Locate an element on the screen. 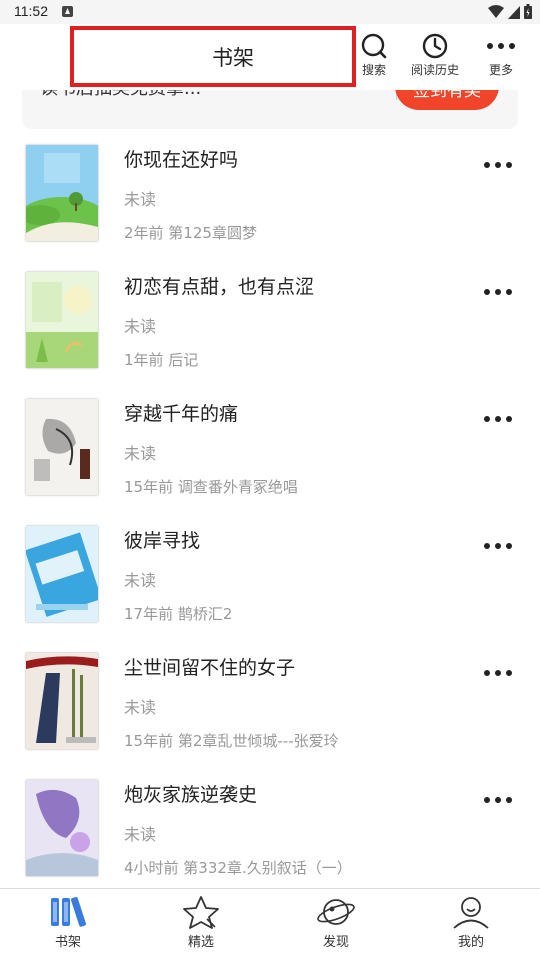 The width and height of the screenshot is (540, 961). notification-icon is located at coordinates (67, 11).